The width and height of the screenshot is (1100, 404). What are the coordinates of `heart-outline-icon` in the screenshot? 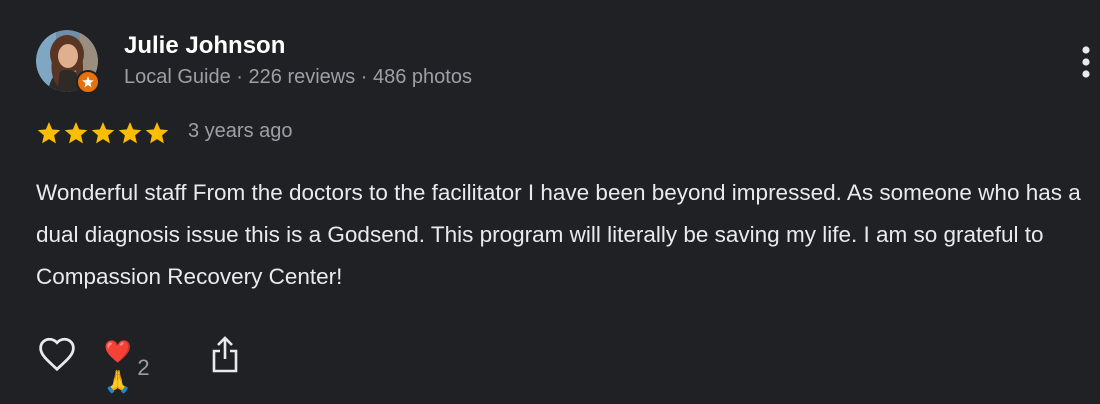 It's located at (57, 354).